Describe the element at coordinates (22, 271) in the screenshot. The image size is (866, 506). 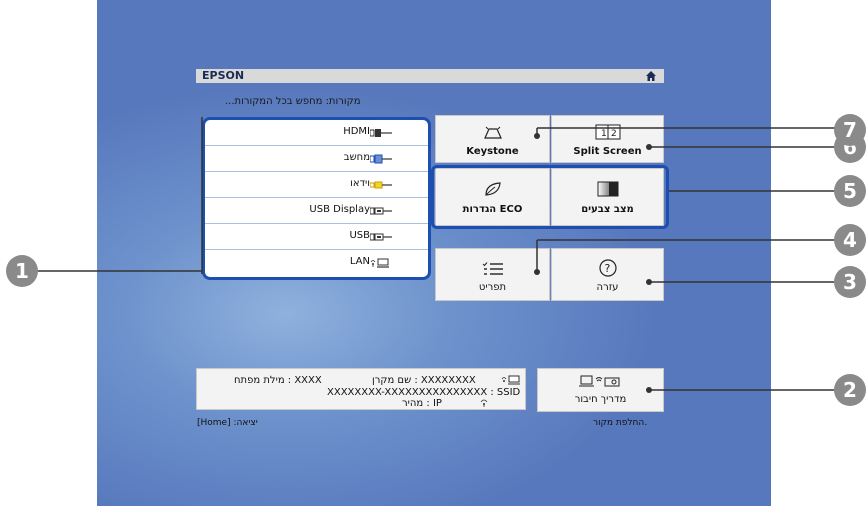
I see `callout-1: 1` at that location.